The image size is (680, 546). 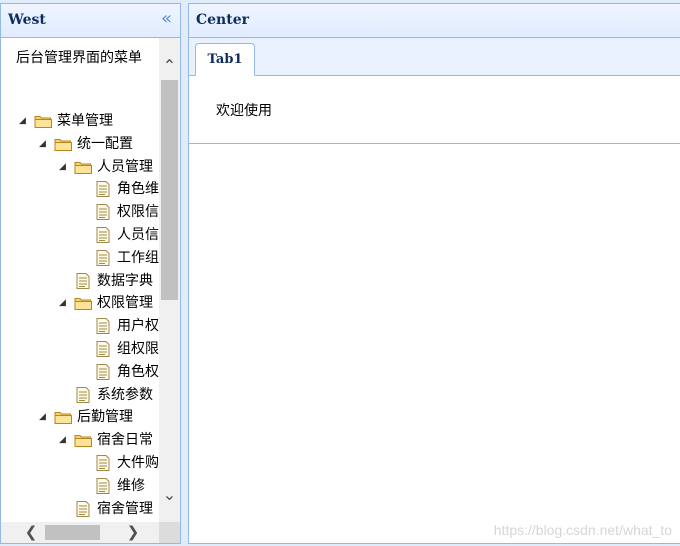 What do you see at coordinates (90, 21) in the screenshot?
I see `west-panel-header: West «` at bounding box center [90, 21].